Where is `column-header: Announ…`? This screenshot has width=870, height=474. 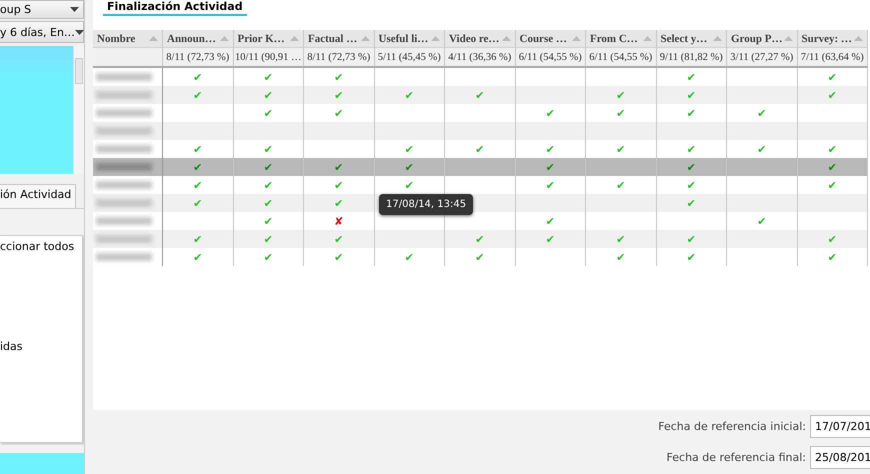 column-header: Announ… is located at coordinates (198, 39).